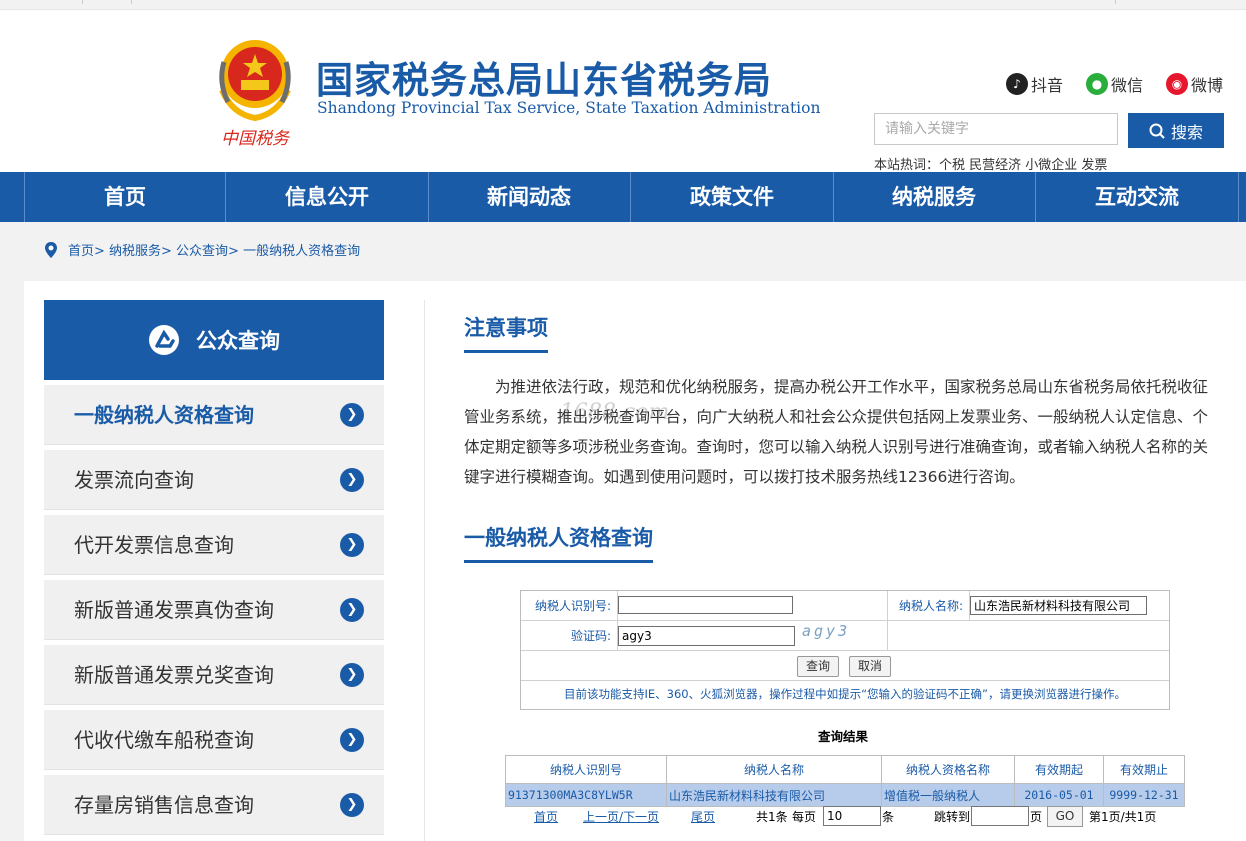 The height and width of the screenshot is (841, 1246). Describe the element at coordinates (424, 570) in the screenshot. I see `column-divider` at that location.